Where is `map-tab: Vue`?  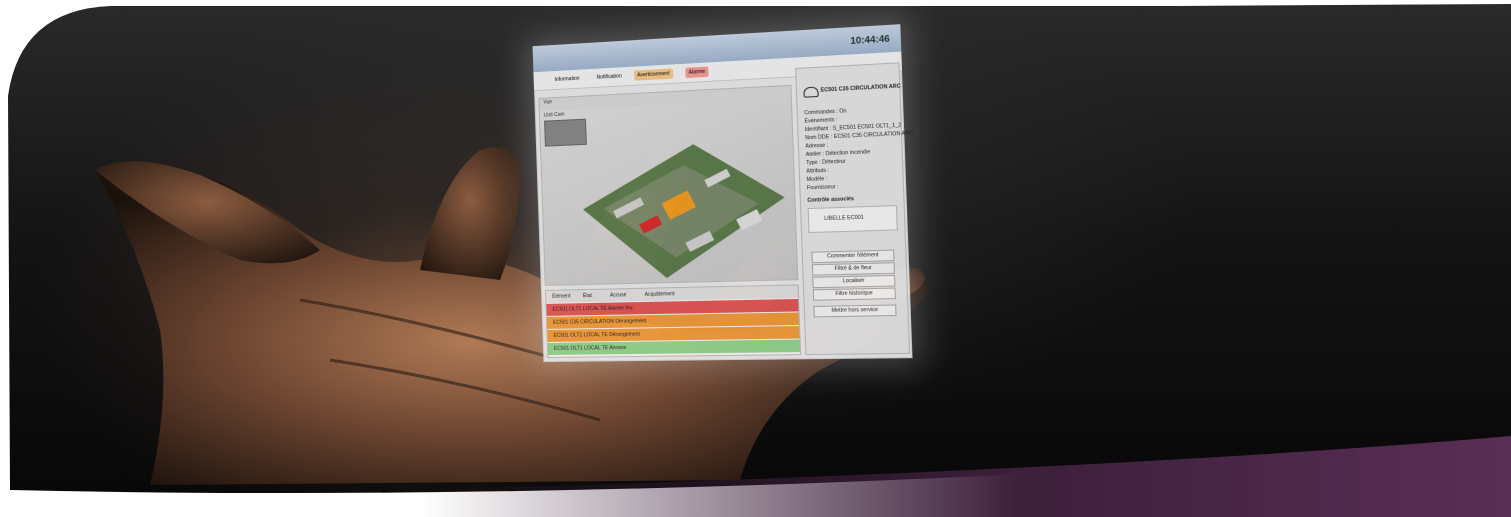 map-tab: Vue is located at coordinates (547, 102).